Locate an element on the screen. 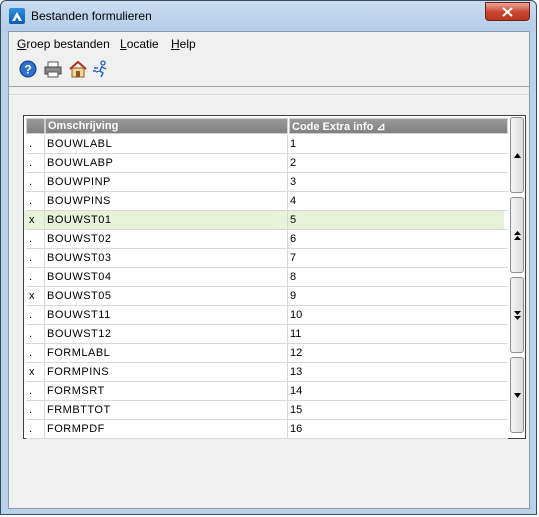  row-omschrijving: FORMLABL is located at coordinates (166, 353).